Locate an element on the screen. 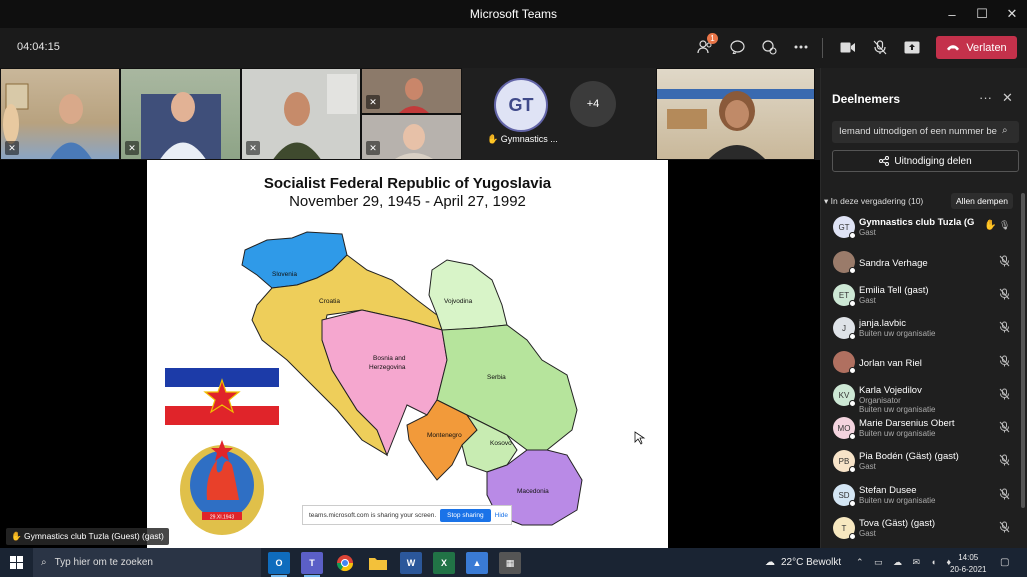  word-icon: W is located at coordinates (411, 563).